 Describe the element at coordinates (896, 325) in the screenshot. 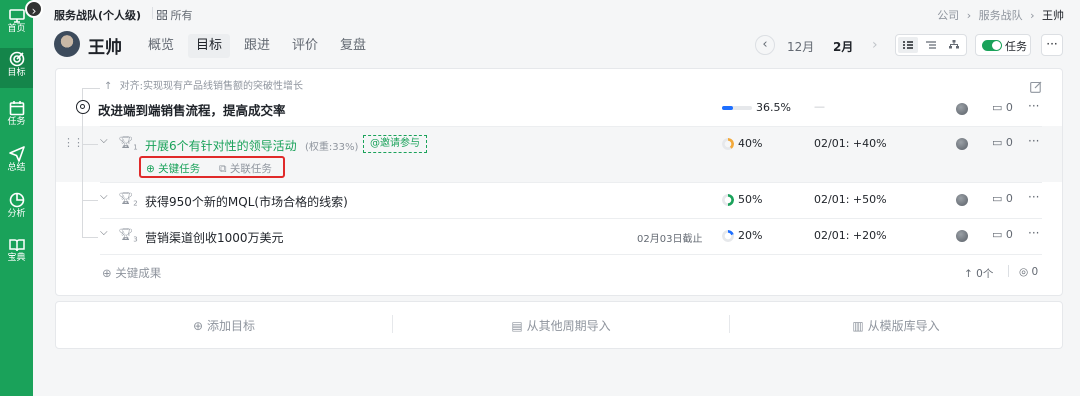

I see `import-from-template-button: ▥ 从模版库导入` at that location.